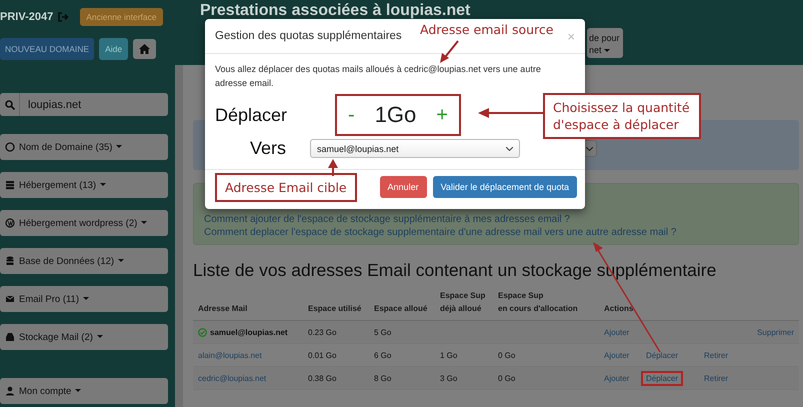 The width and height of the screenshot is (803, 407). What do you see at coordinates (84, 185) in the screenshot?
I see `sidebar-menu-item: Hébergement (13)` at bounding box center [84, 185].